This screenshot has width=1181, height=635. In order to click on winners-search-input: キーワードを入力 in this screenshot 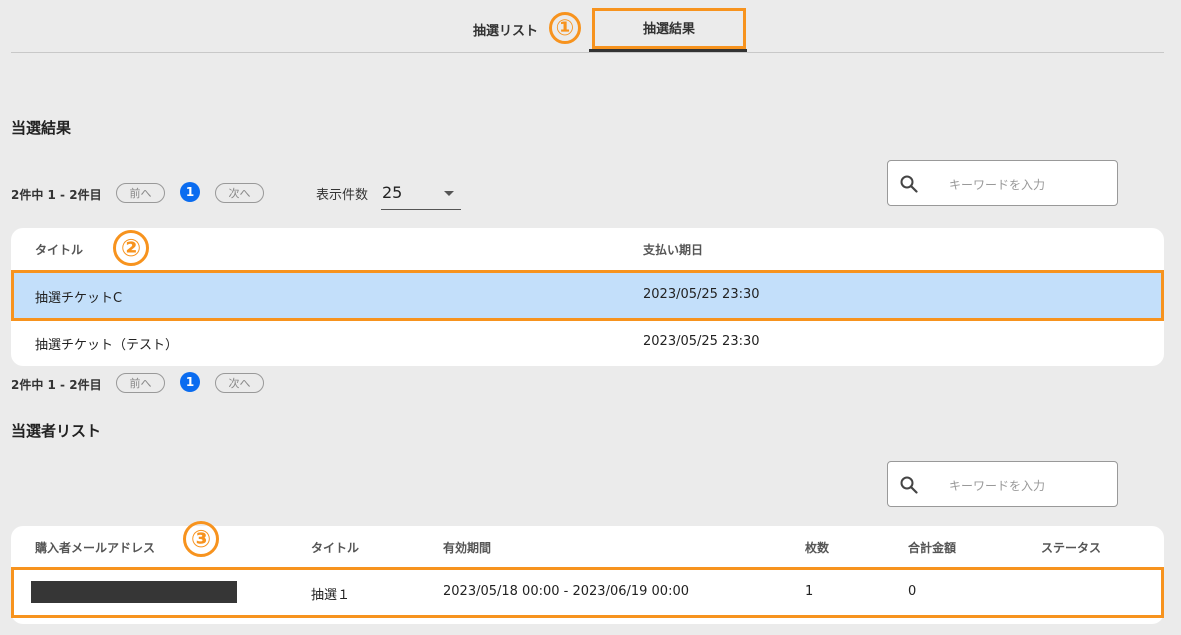, I will do `click(1002, 484)`.